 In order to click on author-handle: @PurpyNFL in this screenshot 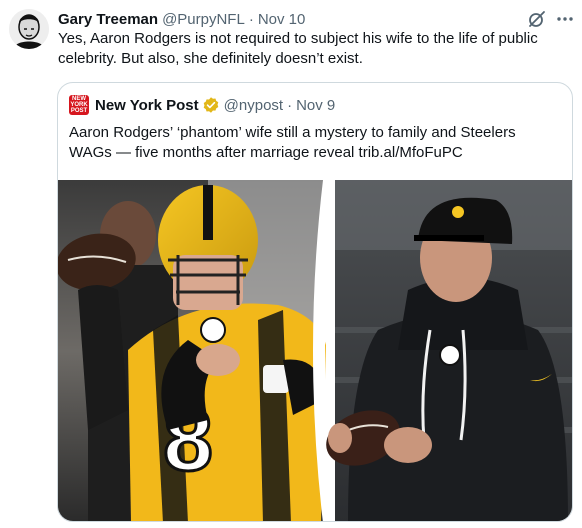, I will do `click(203, 19)`.